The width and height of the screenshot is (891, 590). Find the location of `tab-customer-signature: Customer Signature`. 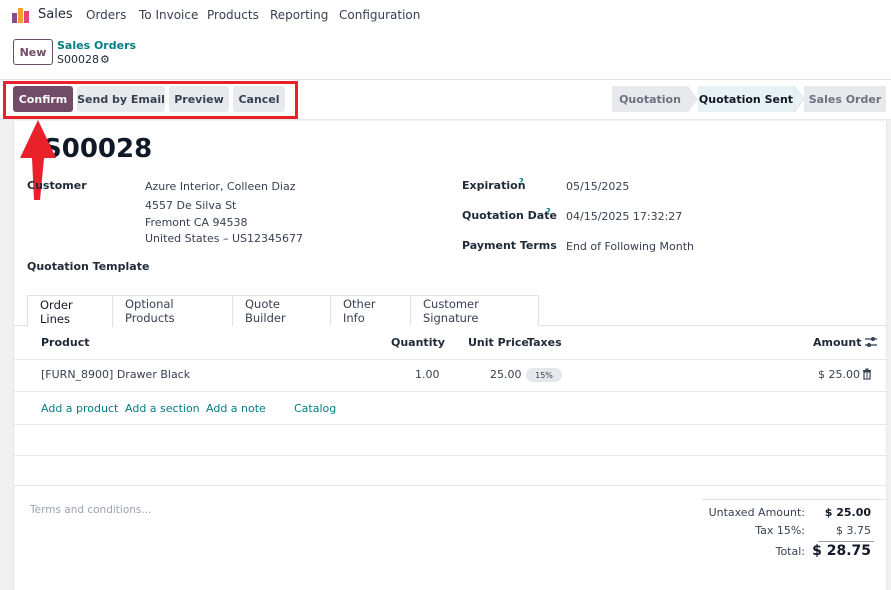

tab-customer-signature: Customer Signature is located at coordinates (474, 310).